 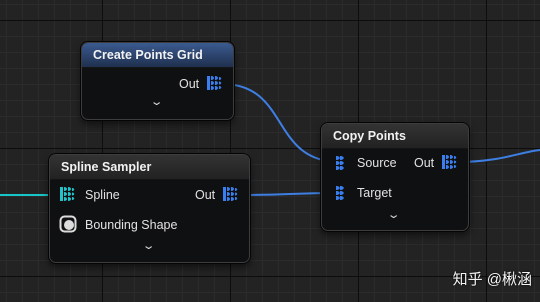 I want to click on source-pin-label: Source, so click(x=377, y=163).